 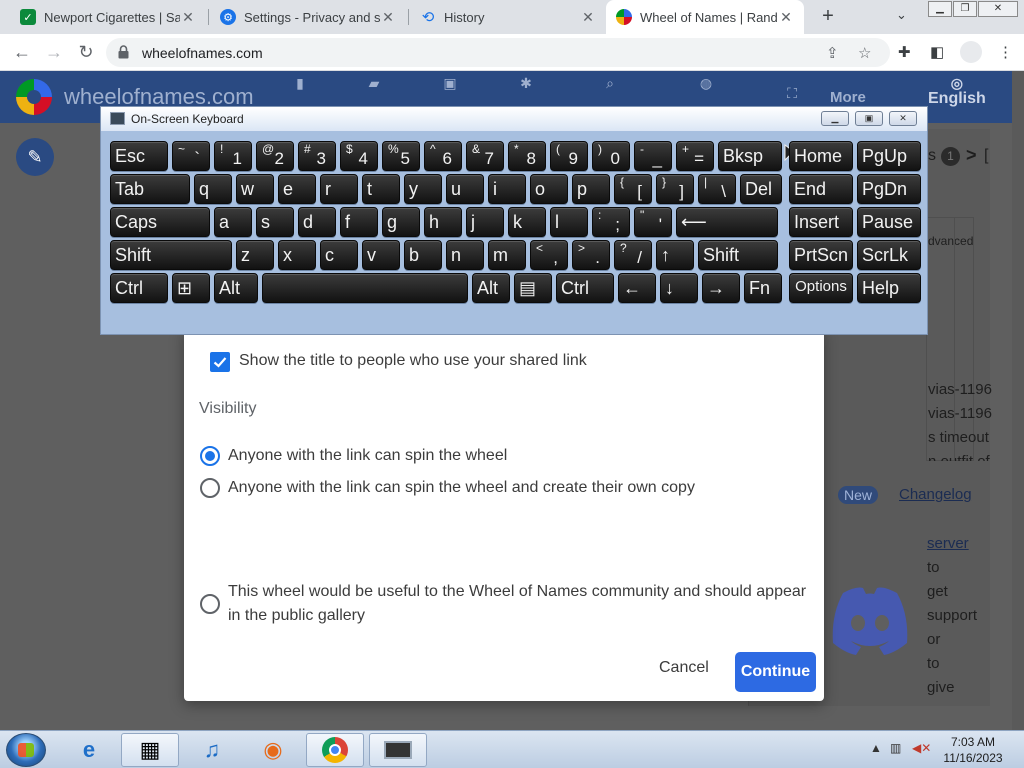 What do you see at coordinates (828, 17) in the screenshot?
I see `new-tab-button: +` at bounding box center [828, 17].